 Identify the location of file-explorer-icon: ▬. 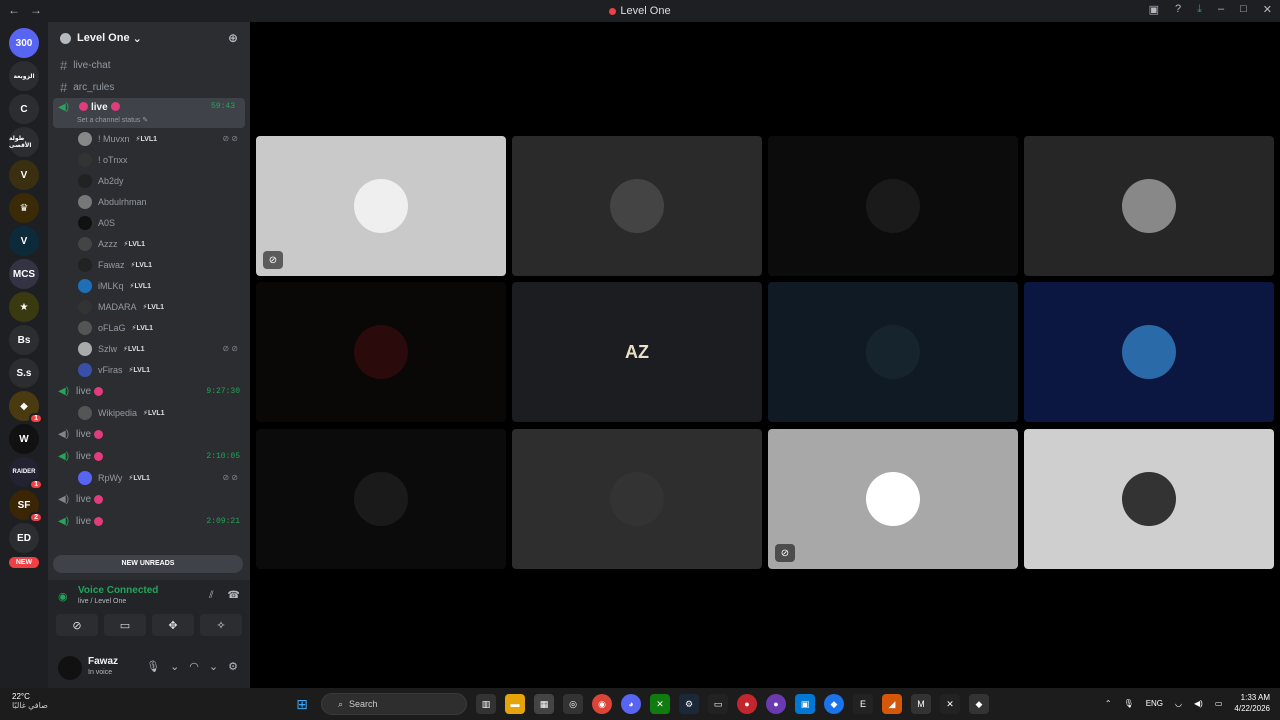
(515, 704).